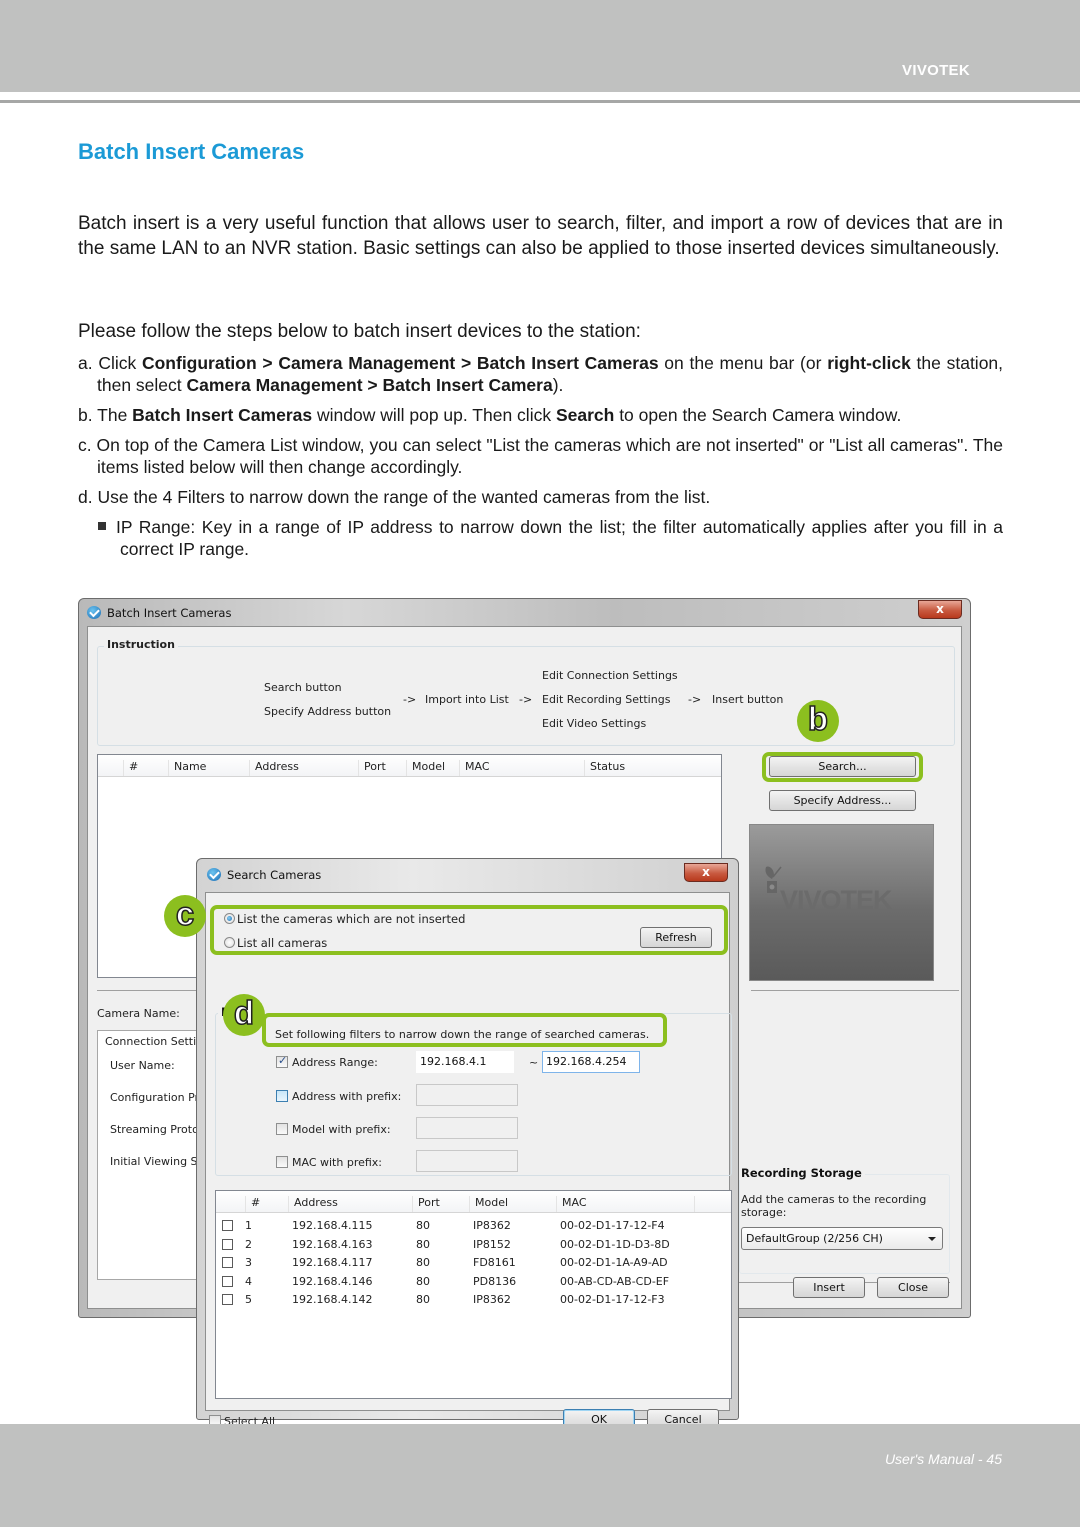 This screenshot has height=1527, width=1080. I want to click on recording-storage-desc2: storage:, so click(764, 1212).